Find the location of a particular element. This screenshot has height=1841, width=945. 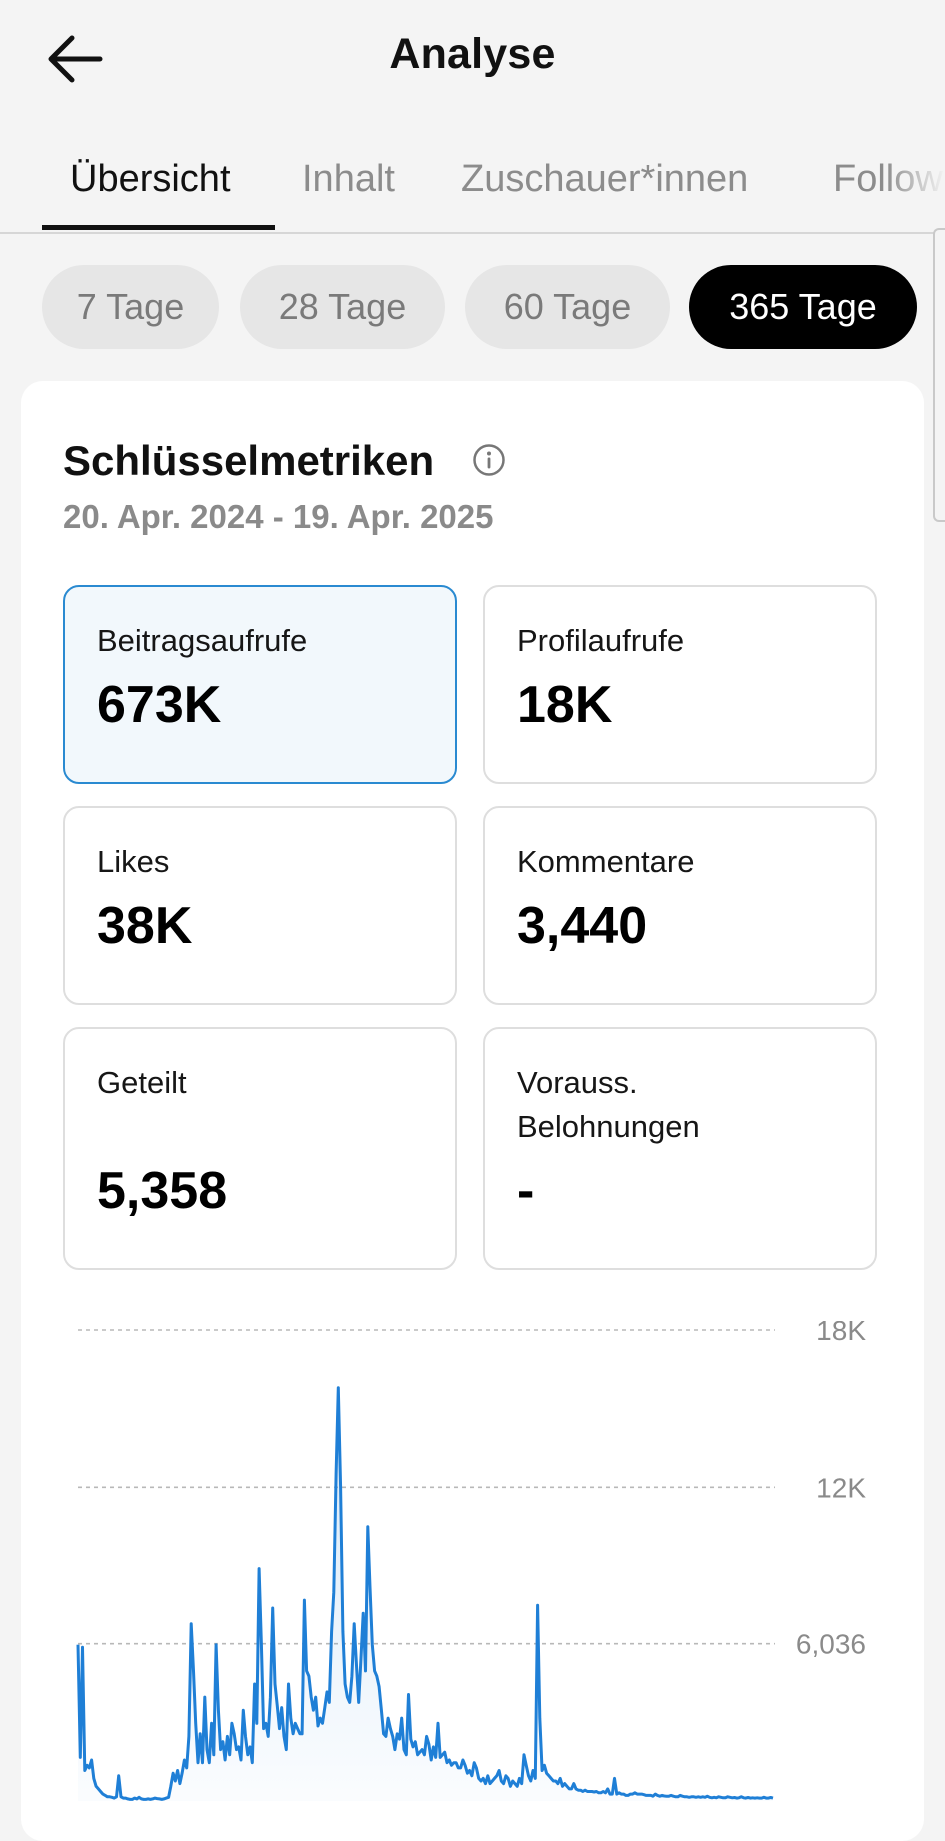

range-7-days: 7 Tage is located at coordinates (130, 307).